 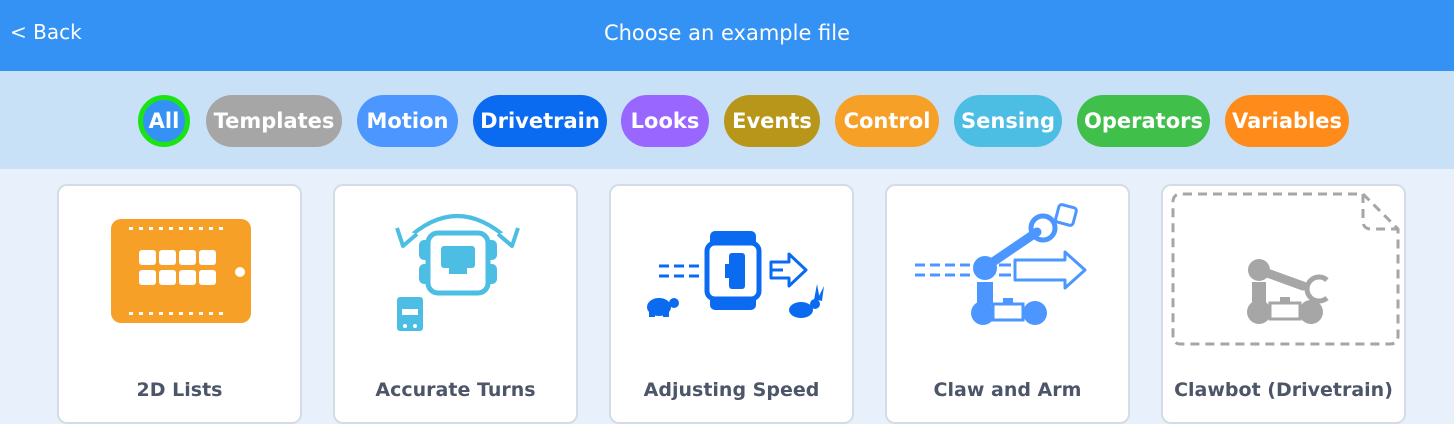 I want to click on grid-list-icon, so click(x=181, y=271).